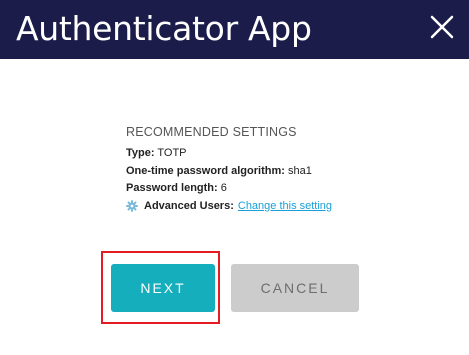  Describe the element at coordinates (205, 170) in the screenshot. I see `setting-algorithm-label: One-time password algorithm:` at that location.